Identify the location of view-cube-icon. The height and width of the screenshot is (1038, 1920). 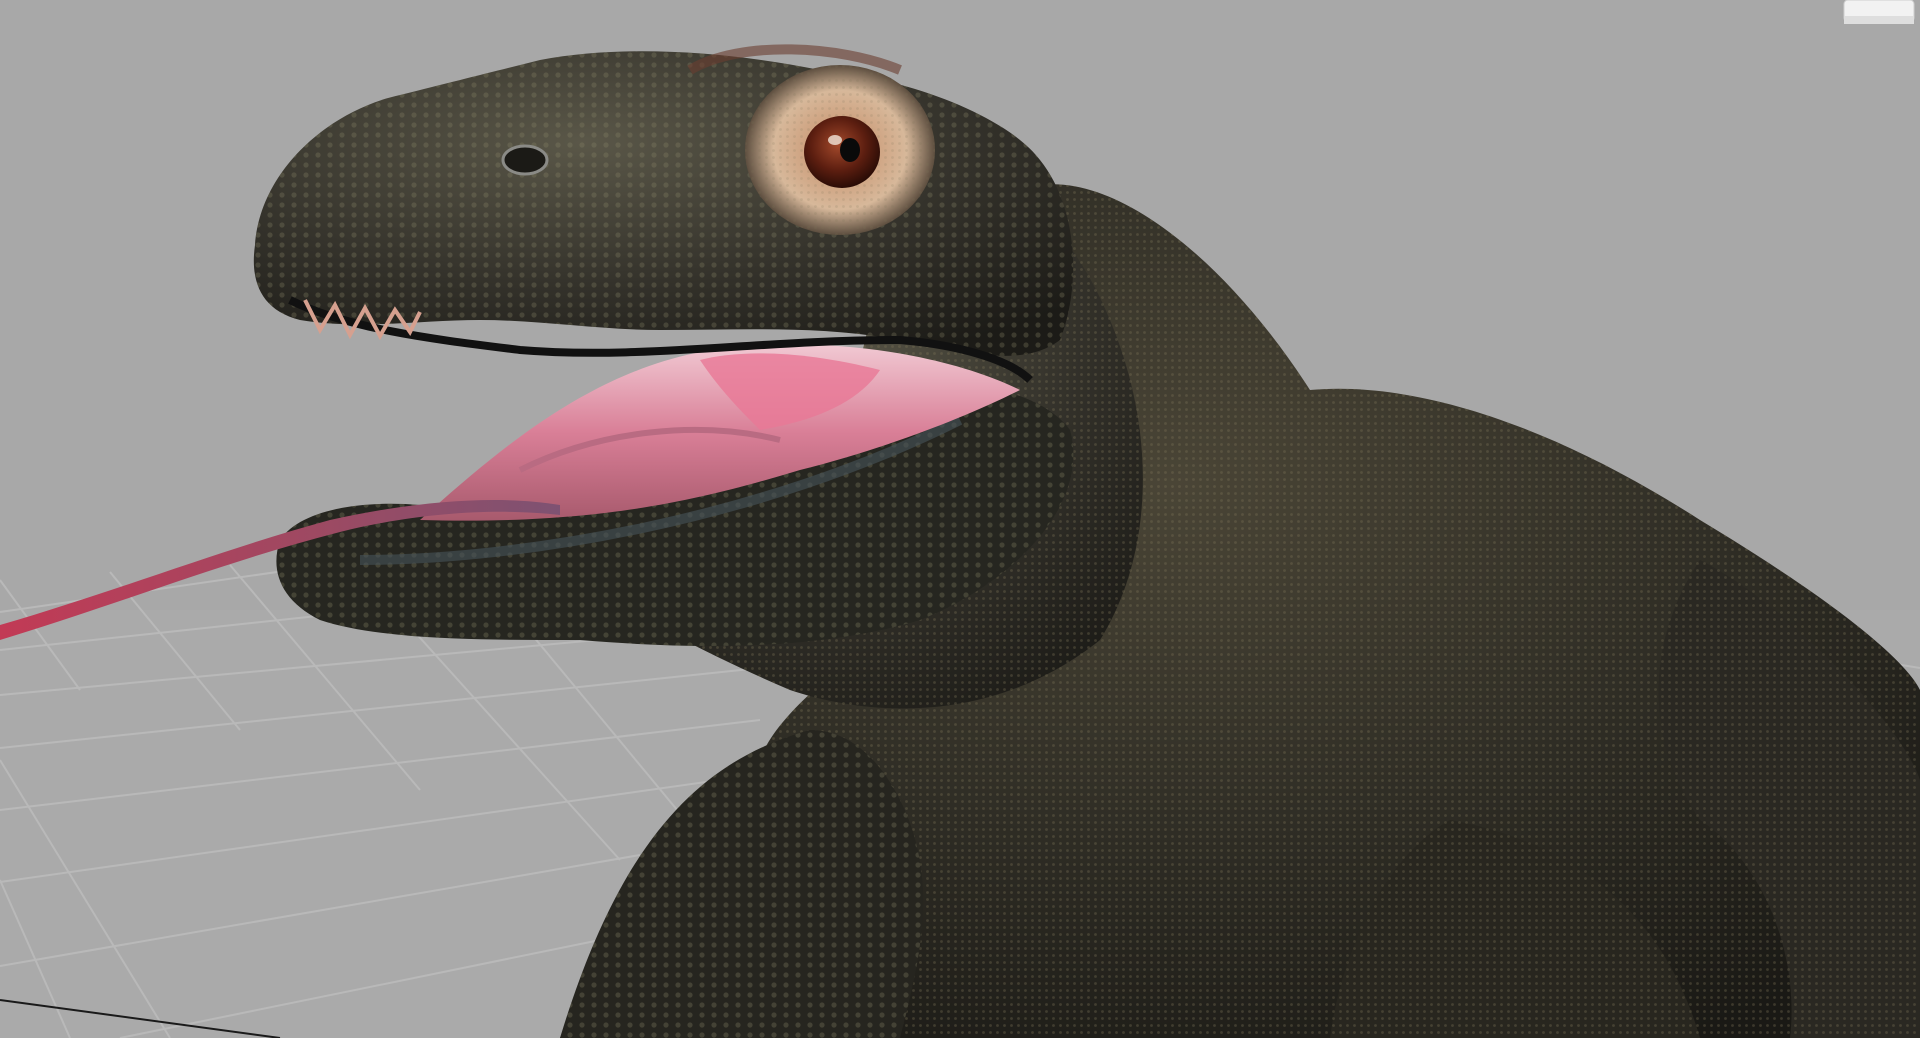
(1879, 13).